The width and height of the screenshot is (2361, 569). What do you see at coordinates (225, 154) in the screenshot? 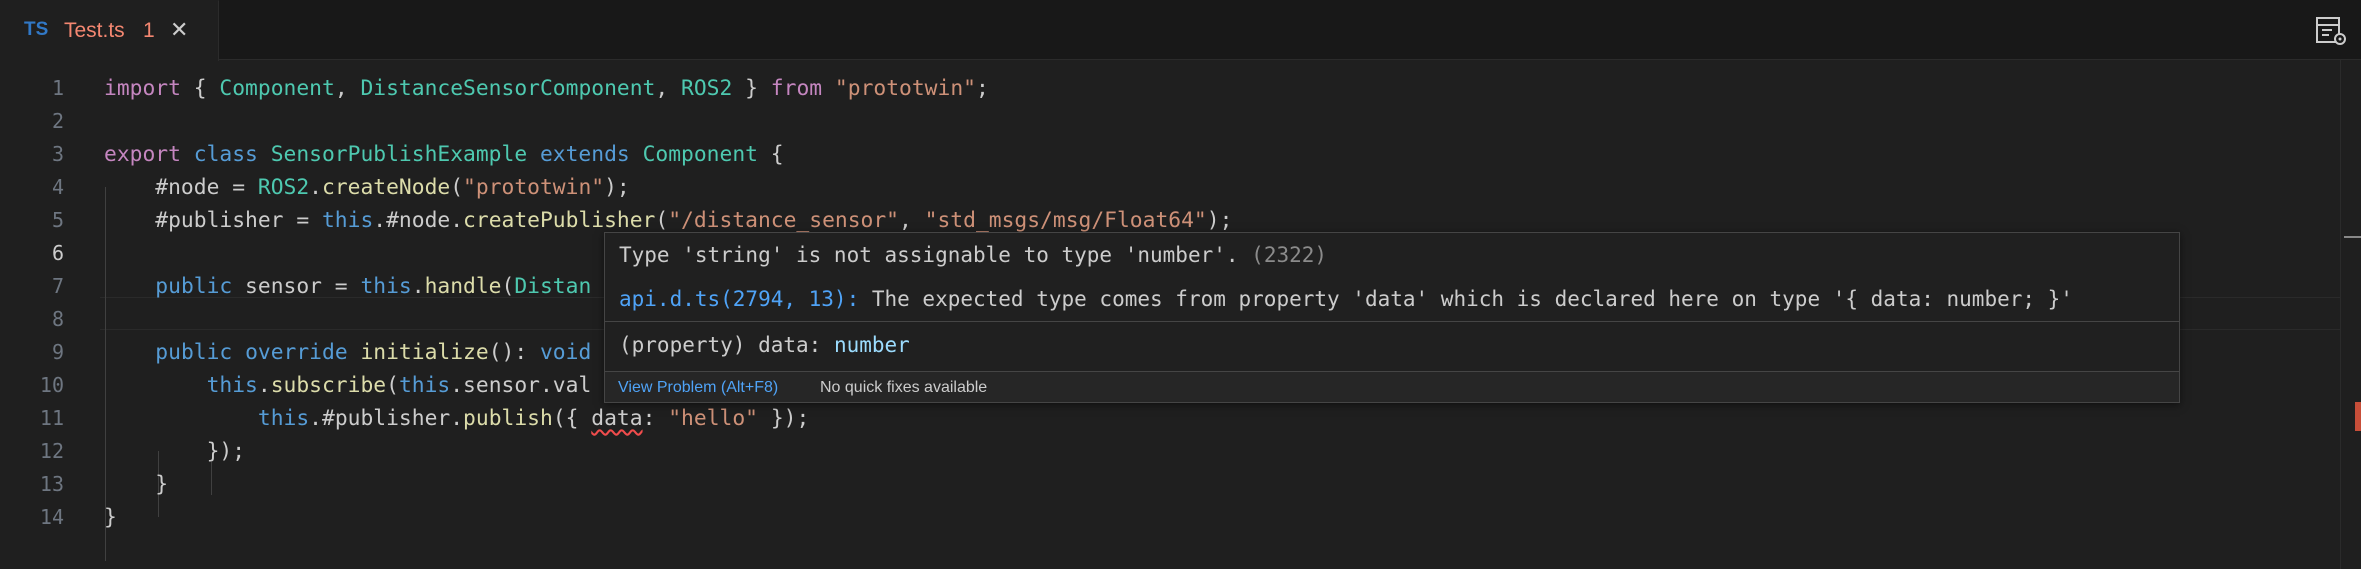
I see `code-token: class` at bounding box center [225, 154].